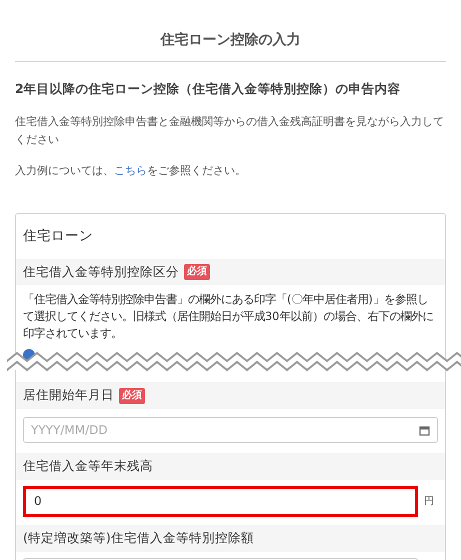  What do you see at coordinates (230, 131) in the screenshot?
I see `intro-text: 住宅借入金等特別控除申告書と金融機関等からの借入金残高証明書を見ながら入力してください` at bounding box center [230, 131].